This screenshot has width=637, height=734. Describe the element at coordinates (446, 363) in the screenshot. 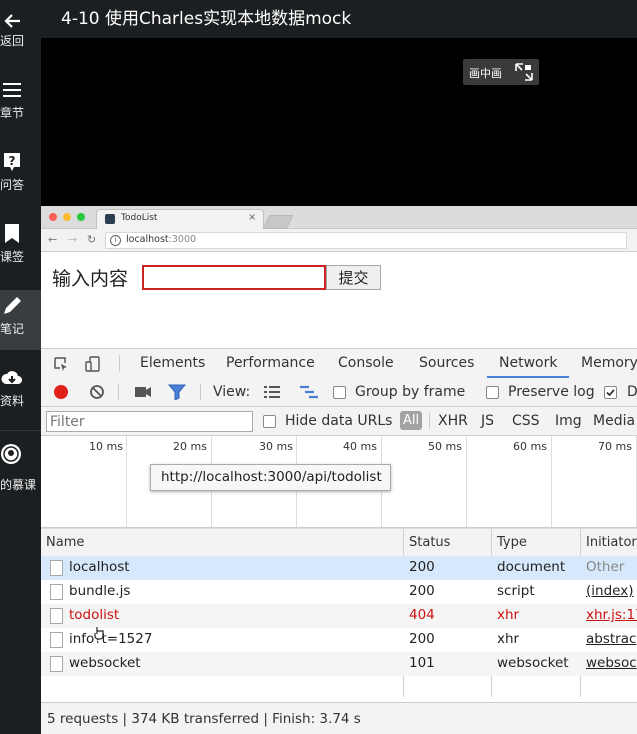

I see `tab-sources: Sources` at that location.